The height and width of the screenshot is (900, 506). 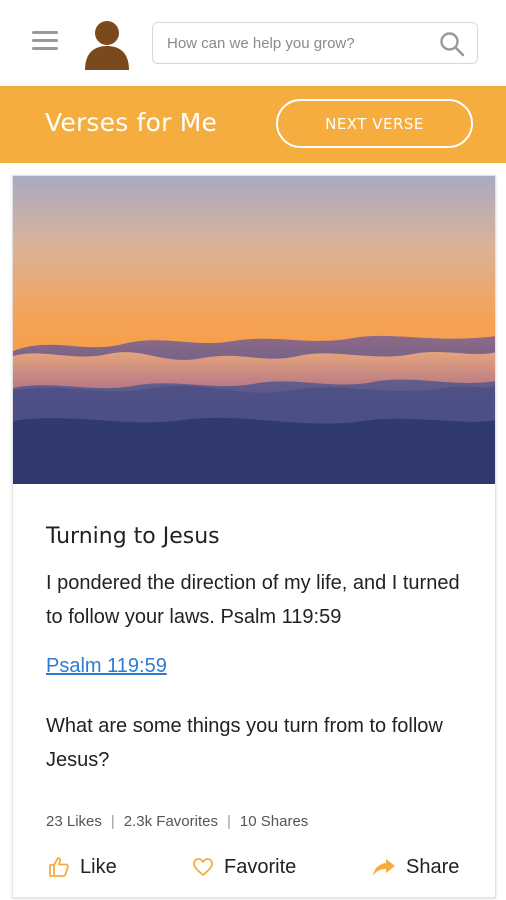 I want to click on like-button: Like, so click(x=82, y=867).